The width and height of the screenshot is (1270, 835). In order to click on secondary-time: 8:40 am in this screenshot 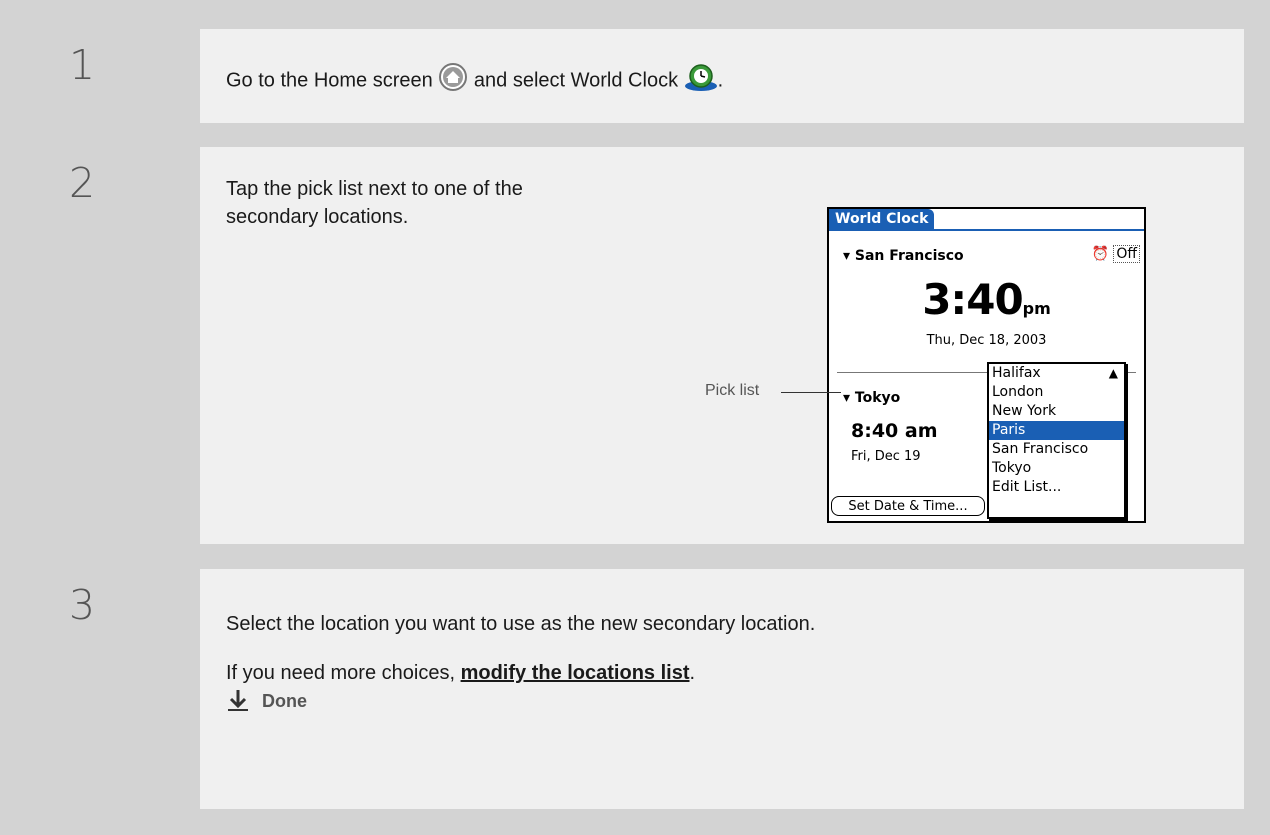, I will do `click(894, 431)`.